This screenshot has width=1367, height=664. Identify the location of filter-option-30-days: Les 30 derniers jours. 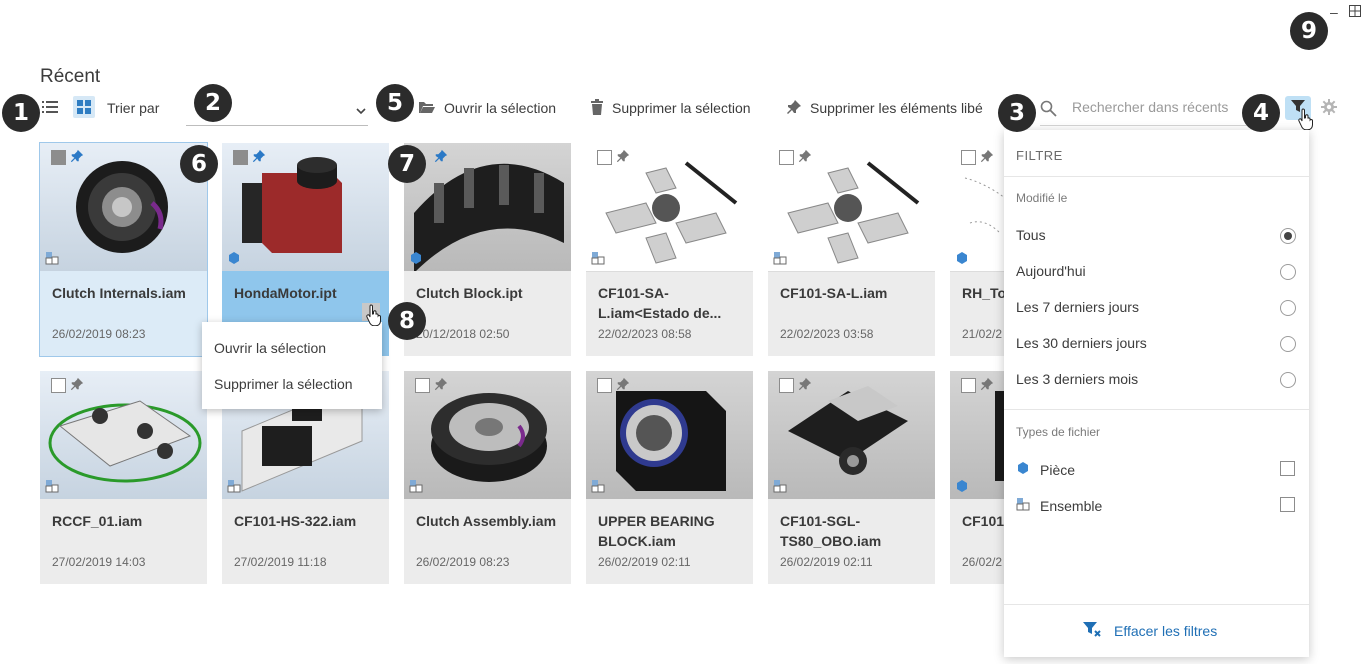
(1081, 343).